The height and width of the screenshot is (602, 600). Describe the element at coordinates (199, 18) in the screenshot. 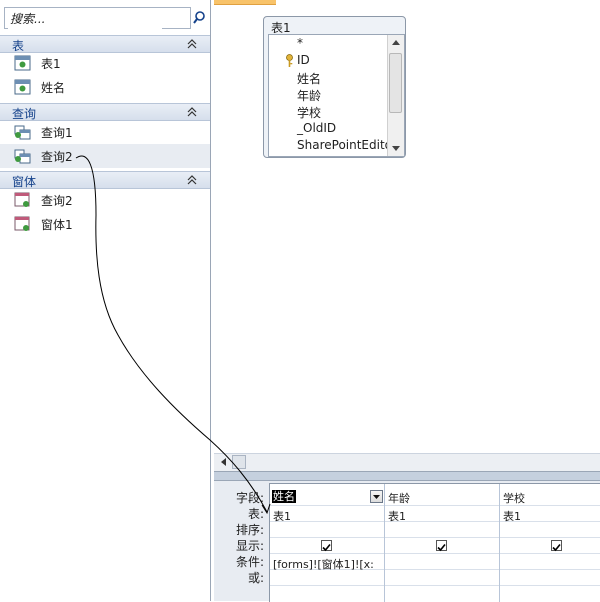

I see `search-icon` at that location.